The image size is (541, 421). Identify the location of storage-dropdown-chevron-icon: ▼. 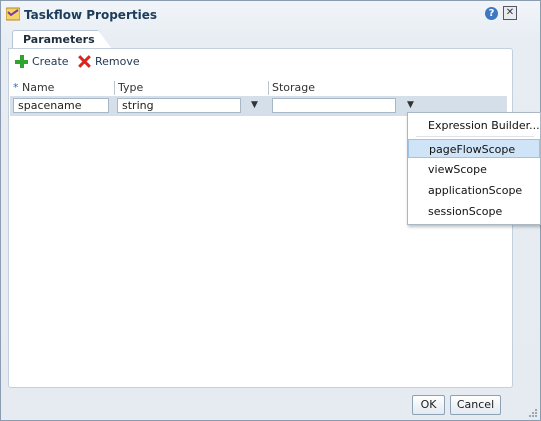
(410, 105).